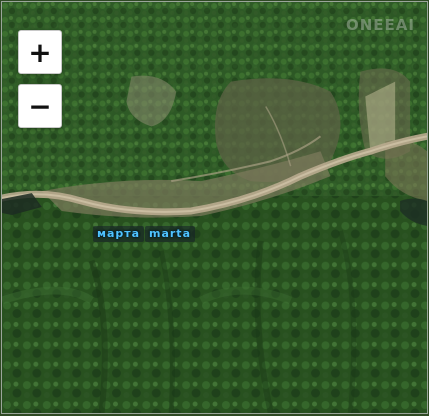  I want to click on watermark: ONEEAI, so click(380, 25).